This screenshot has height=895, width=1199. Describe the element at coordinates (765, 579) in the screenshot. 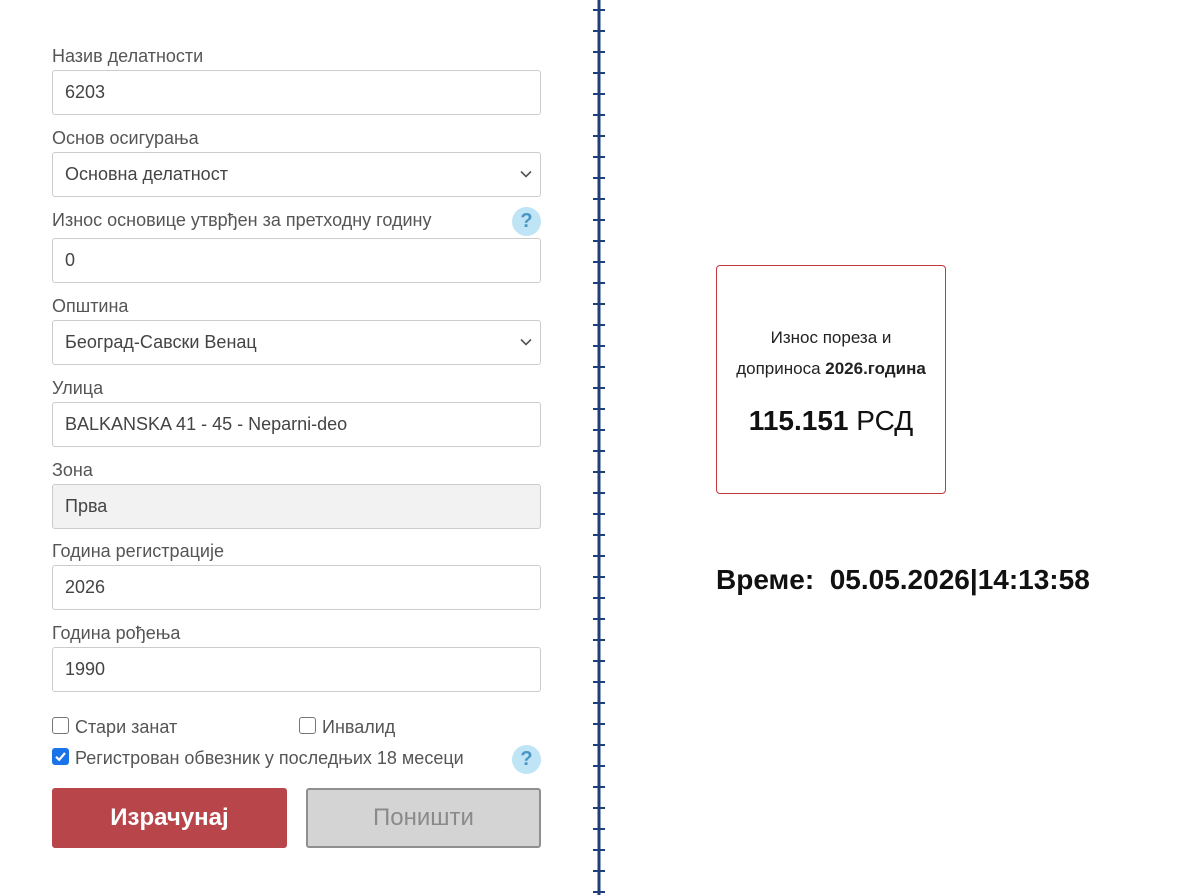

I see `time-label: Време:` at that location.